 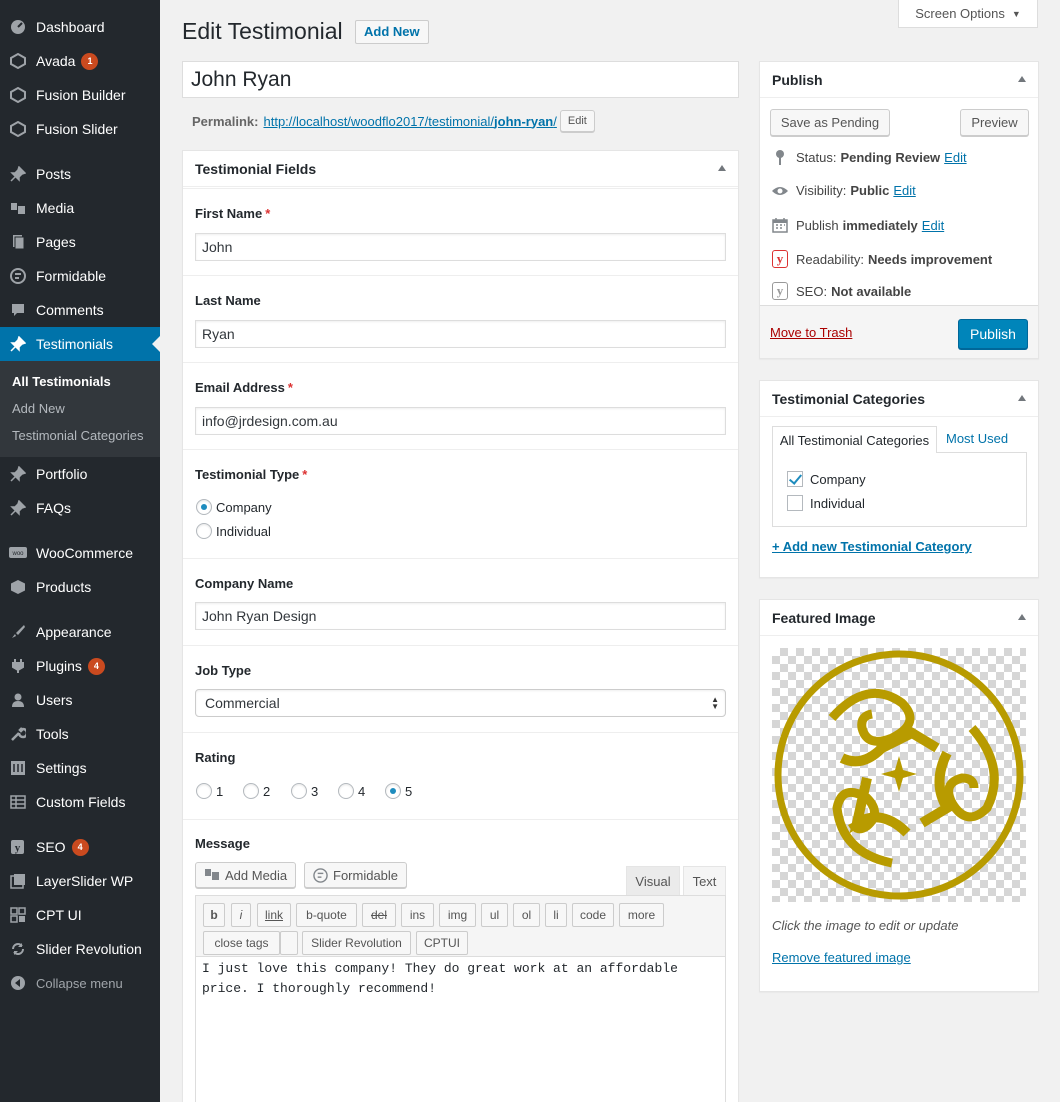 I want to click on sidebar-item-testimonials: Testimonials, so click(x=80, y=344).